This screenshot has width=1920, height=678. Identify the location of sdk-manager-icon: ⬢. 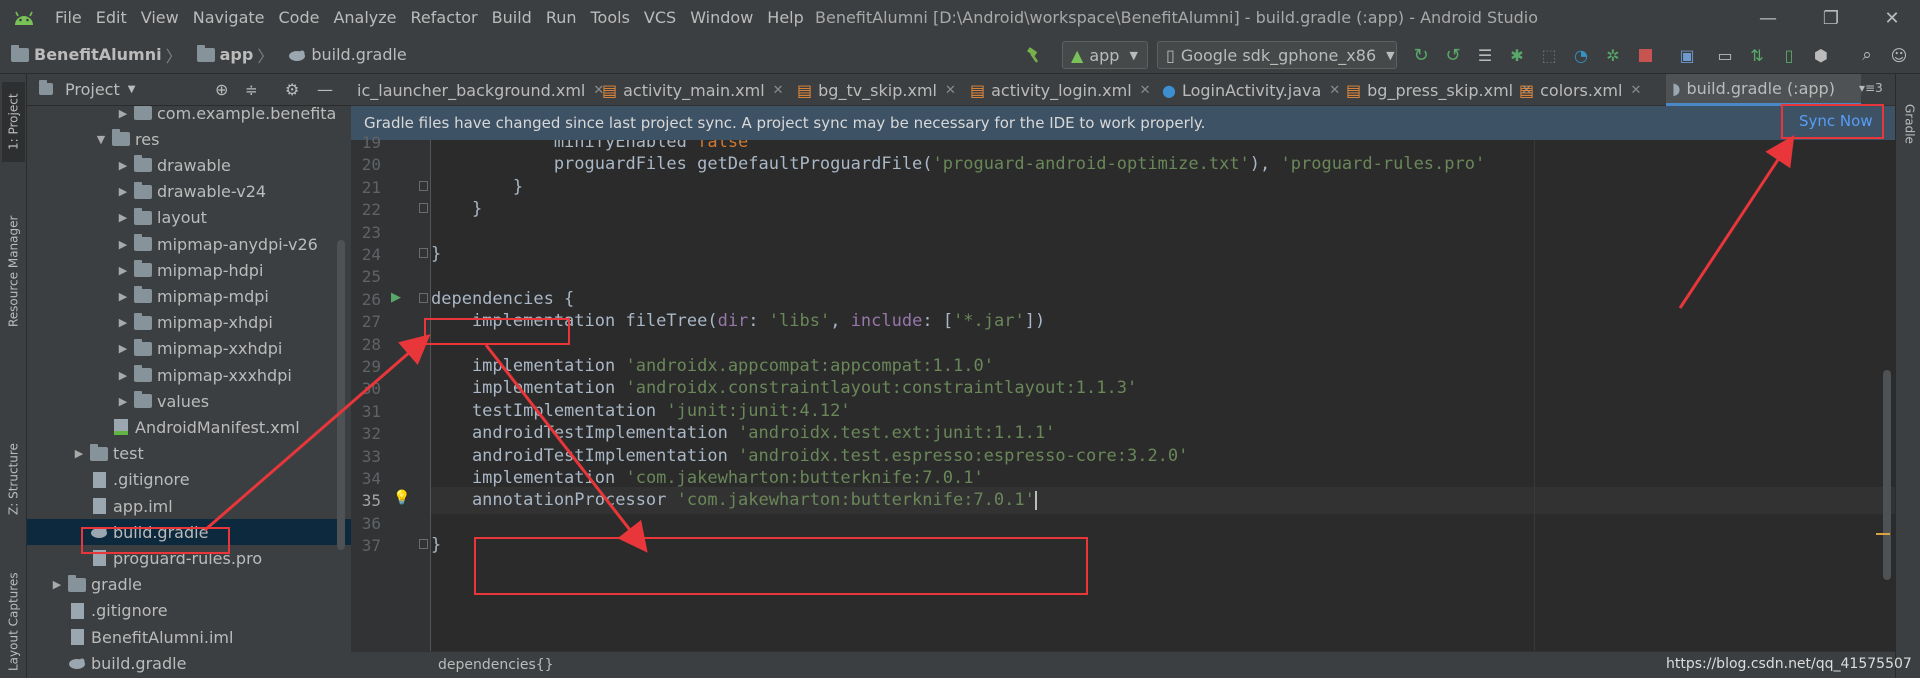
(1821, 55).